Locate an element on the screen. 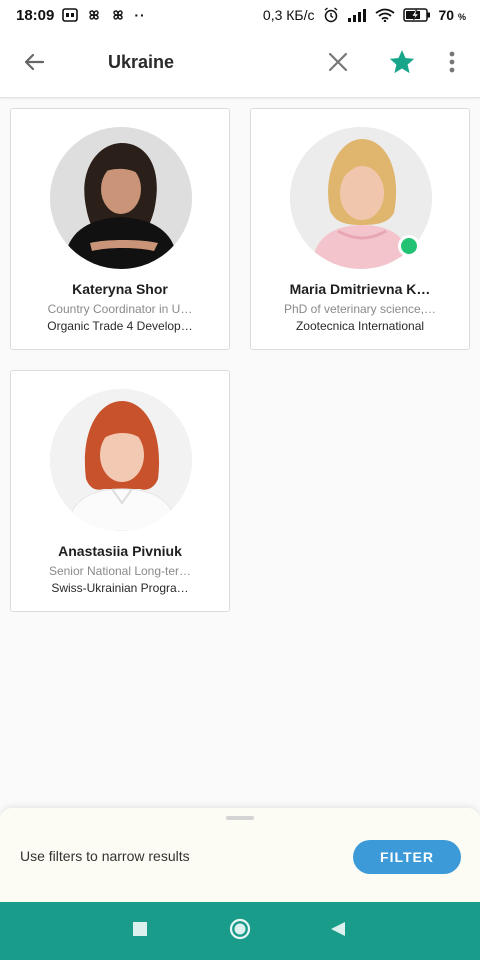  online-status-indicator is located at coordinates (409, 246).